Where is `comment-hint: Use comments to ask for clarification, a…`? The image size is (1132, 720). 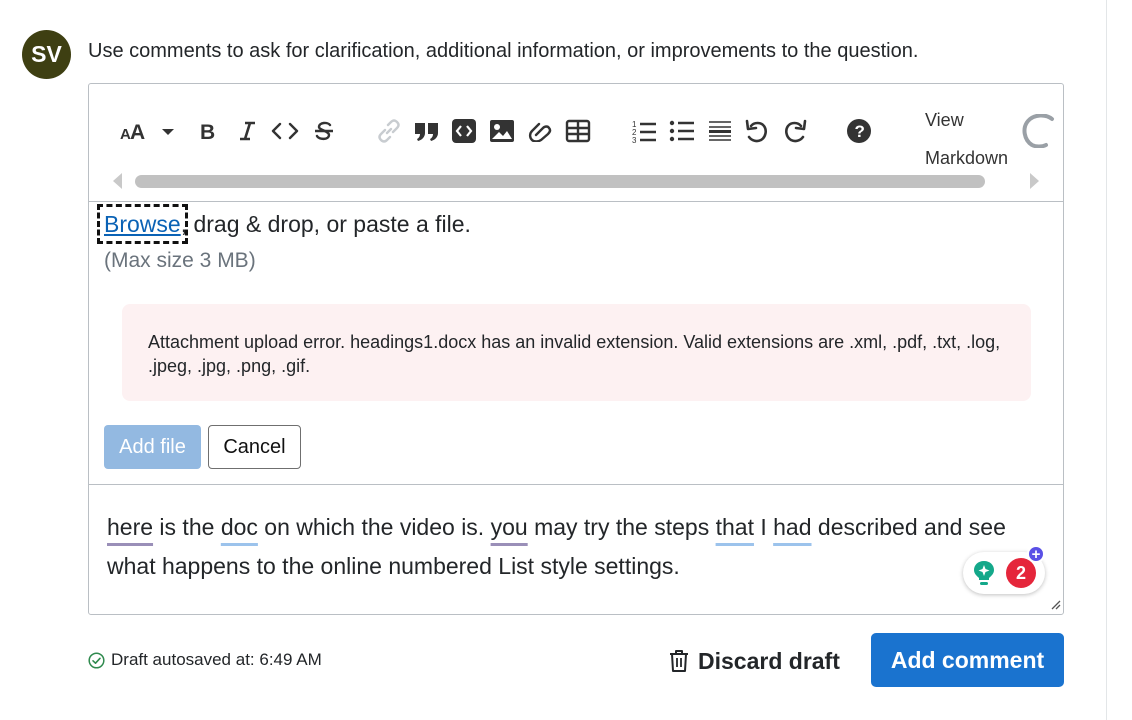 comment-hint: Use comments to ask for clarification, a… is located at coordinates (503, 51).